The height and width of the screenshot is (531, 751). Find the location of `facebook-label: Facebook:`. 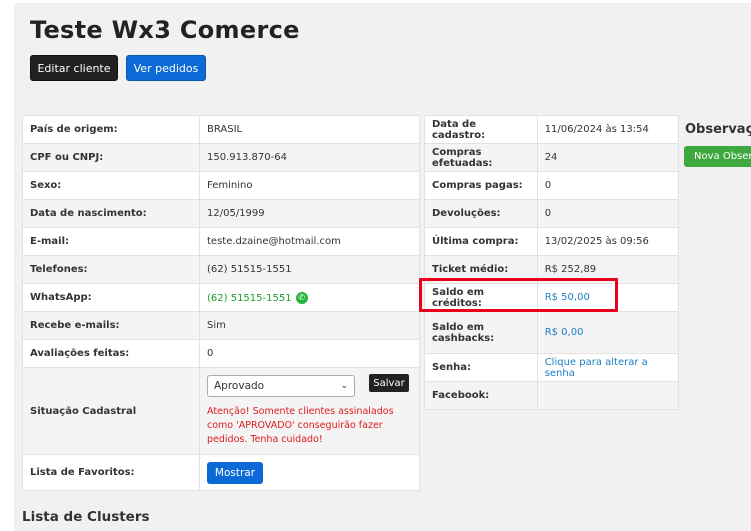

facebook-label: Facebook: is located at coordinates (481, 395).